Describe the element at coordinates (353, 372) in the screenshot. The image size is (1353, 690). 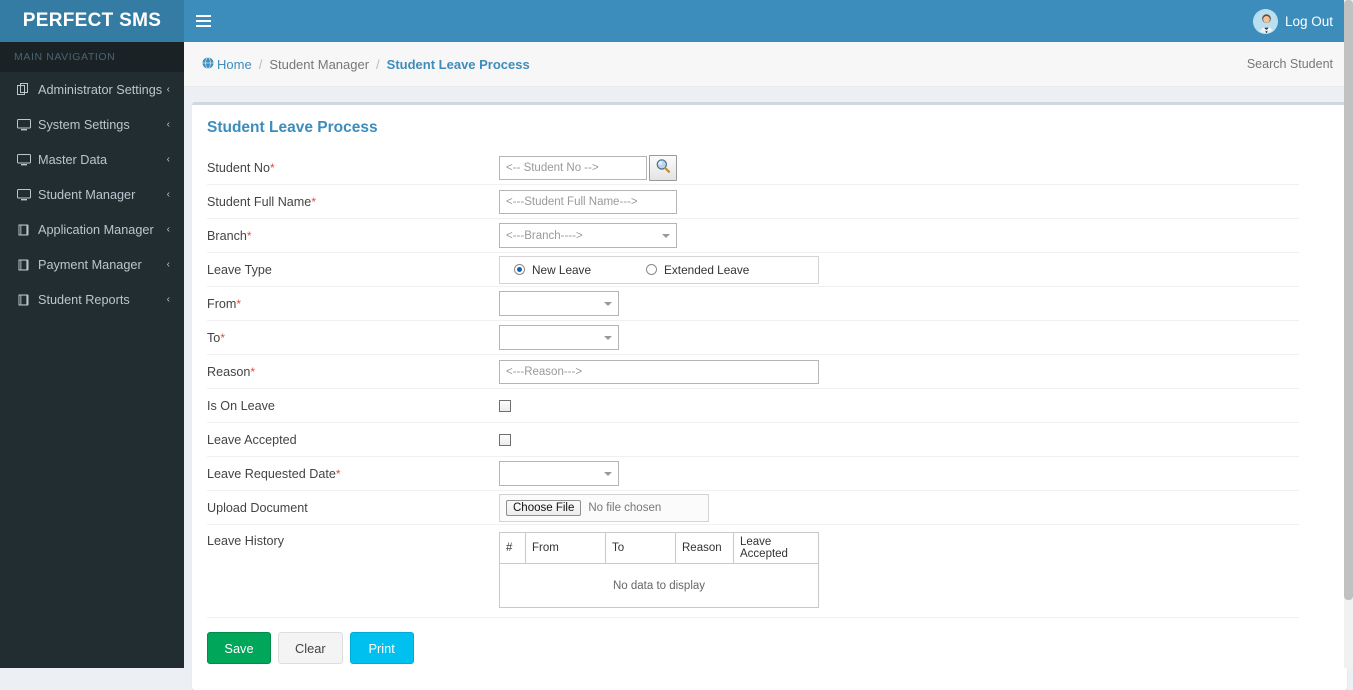
I see `reason-label: Reason*` at that location.